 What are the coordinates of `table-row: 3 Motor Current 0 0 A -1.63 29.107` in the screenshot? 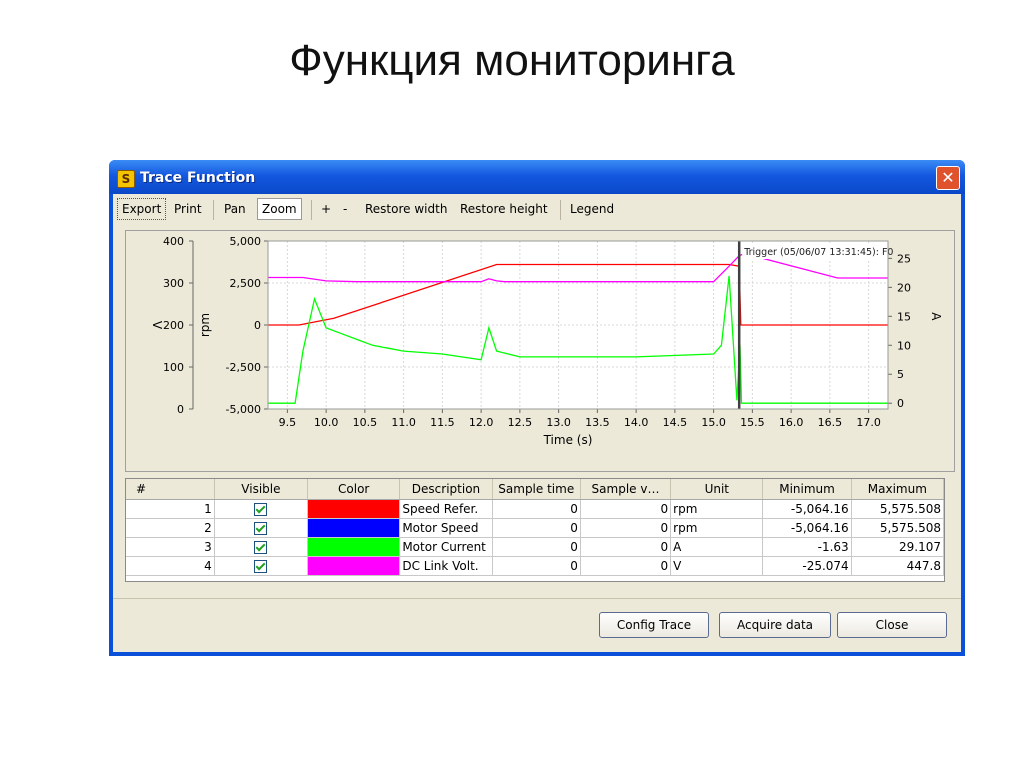 It's located at (535, 547).